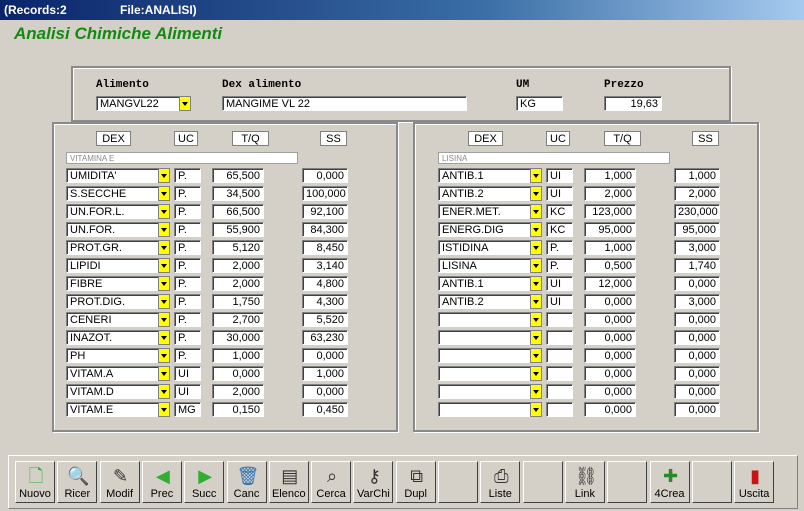 Image resolution: width=804 pixels, height=511 pixels. What do you see at coordinates (331, 482) in the screenshot?
I see `toolbar-button-cerca: ⌕ Cerca` at bounding box center [331, 482].